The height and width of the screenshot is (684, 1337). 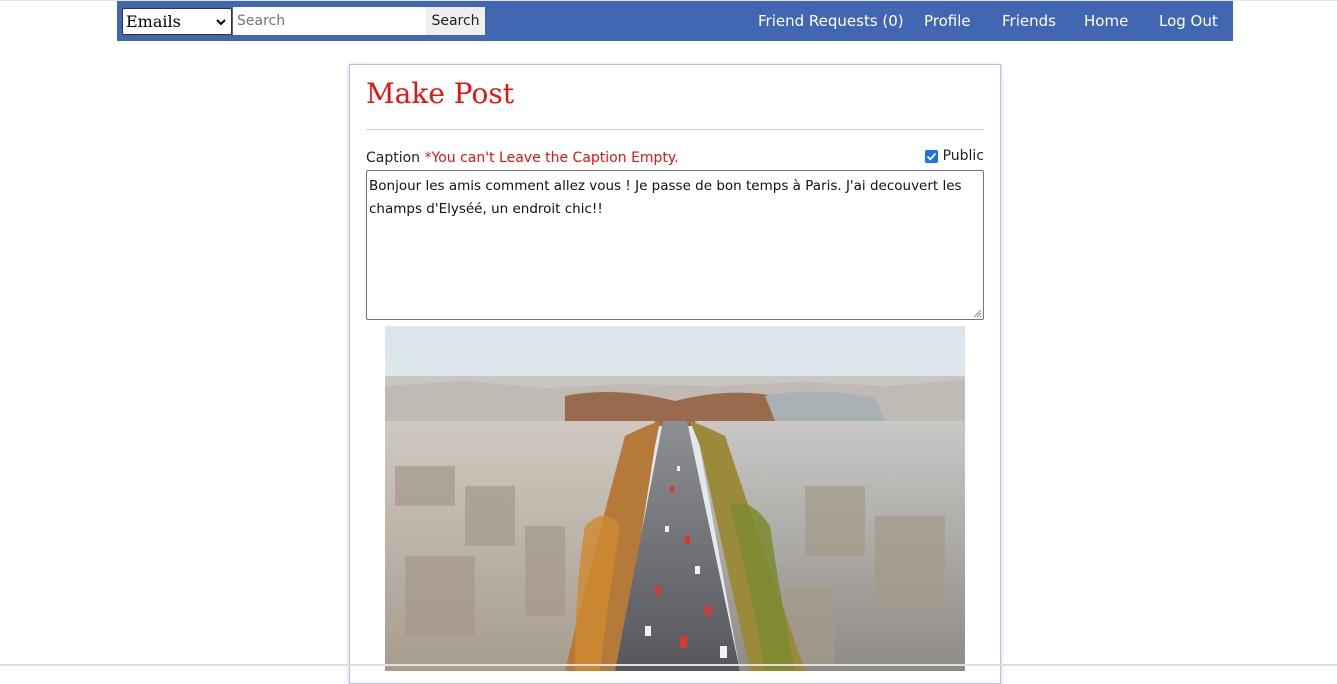 What do you see at coordinates (440, 93) in the screenshot?
I see `page-title: Make Post` at bounding box center [440, 93].